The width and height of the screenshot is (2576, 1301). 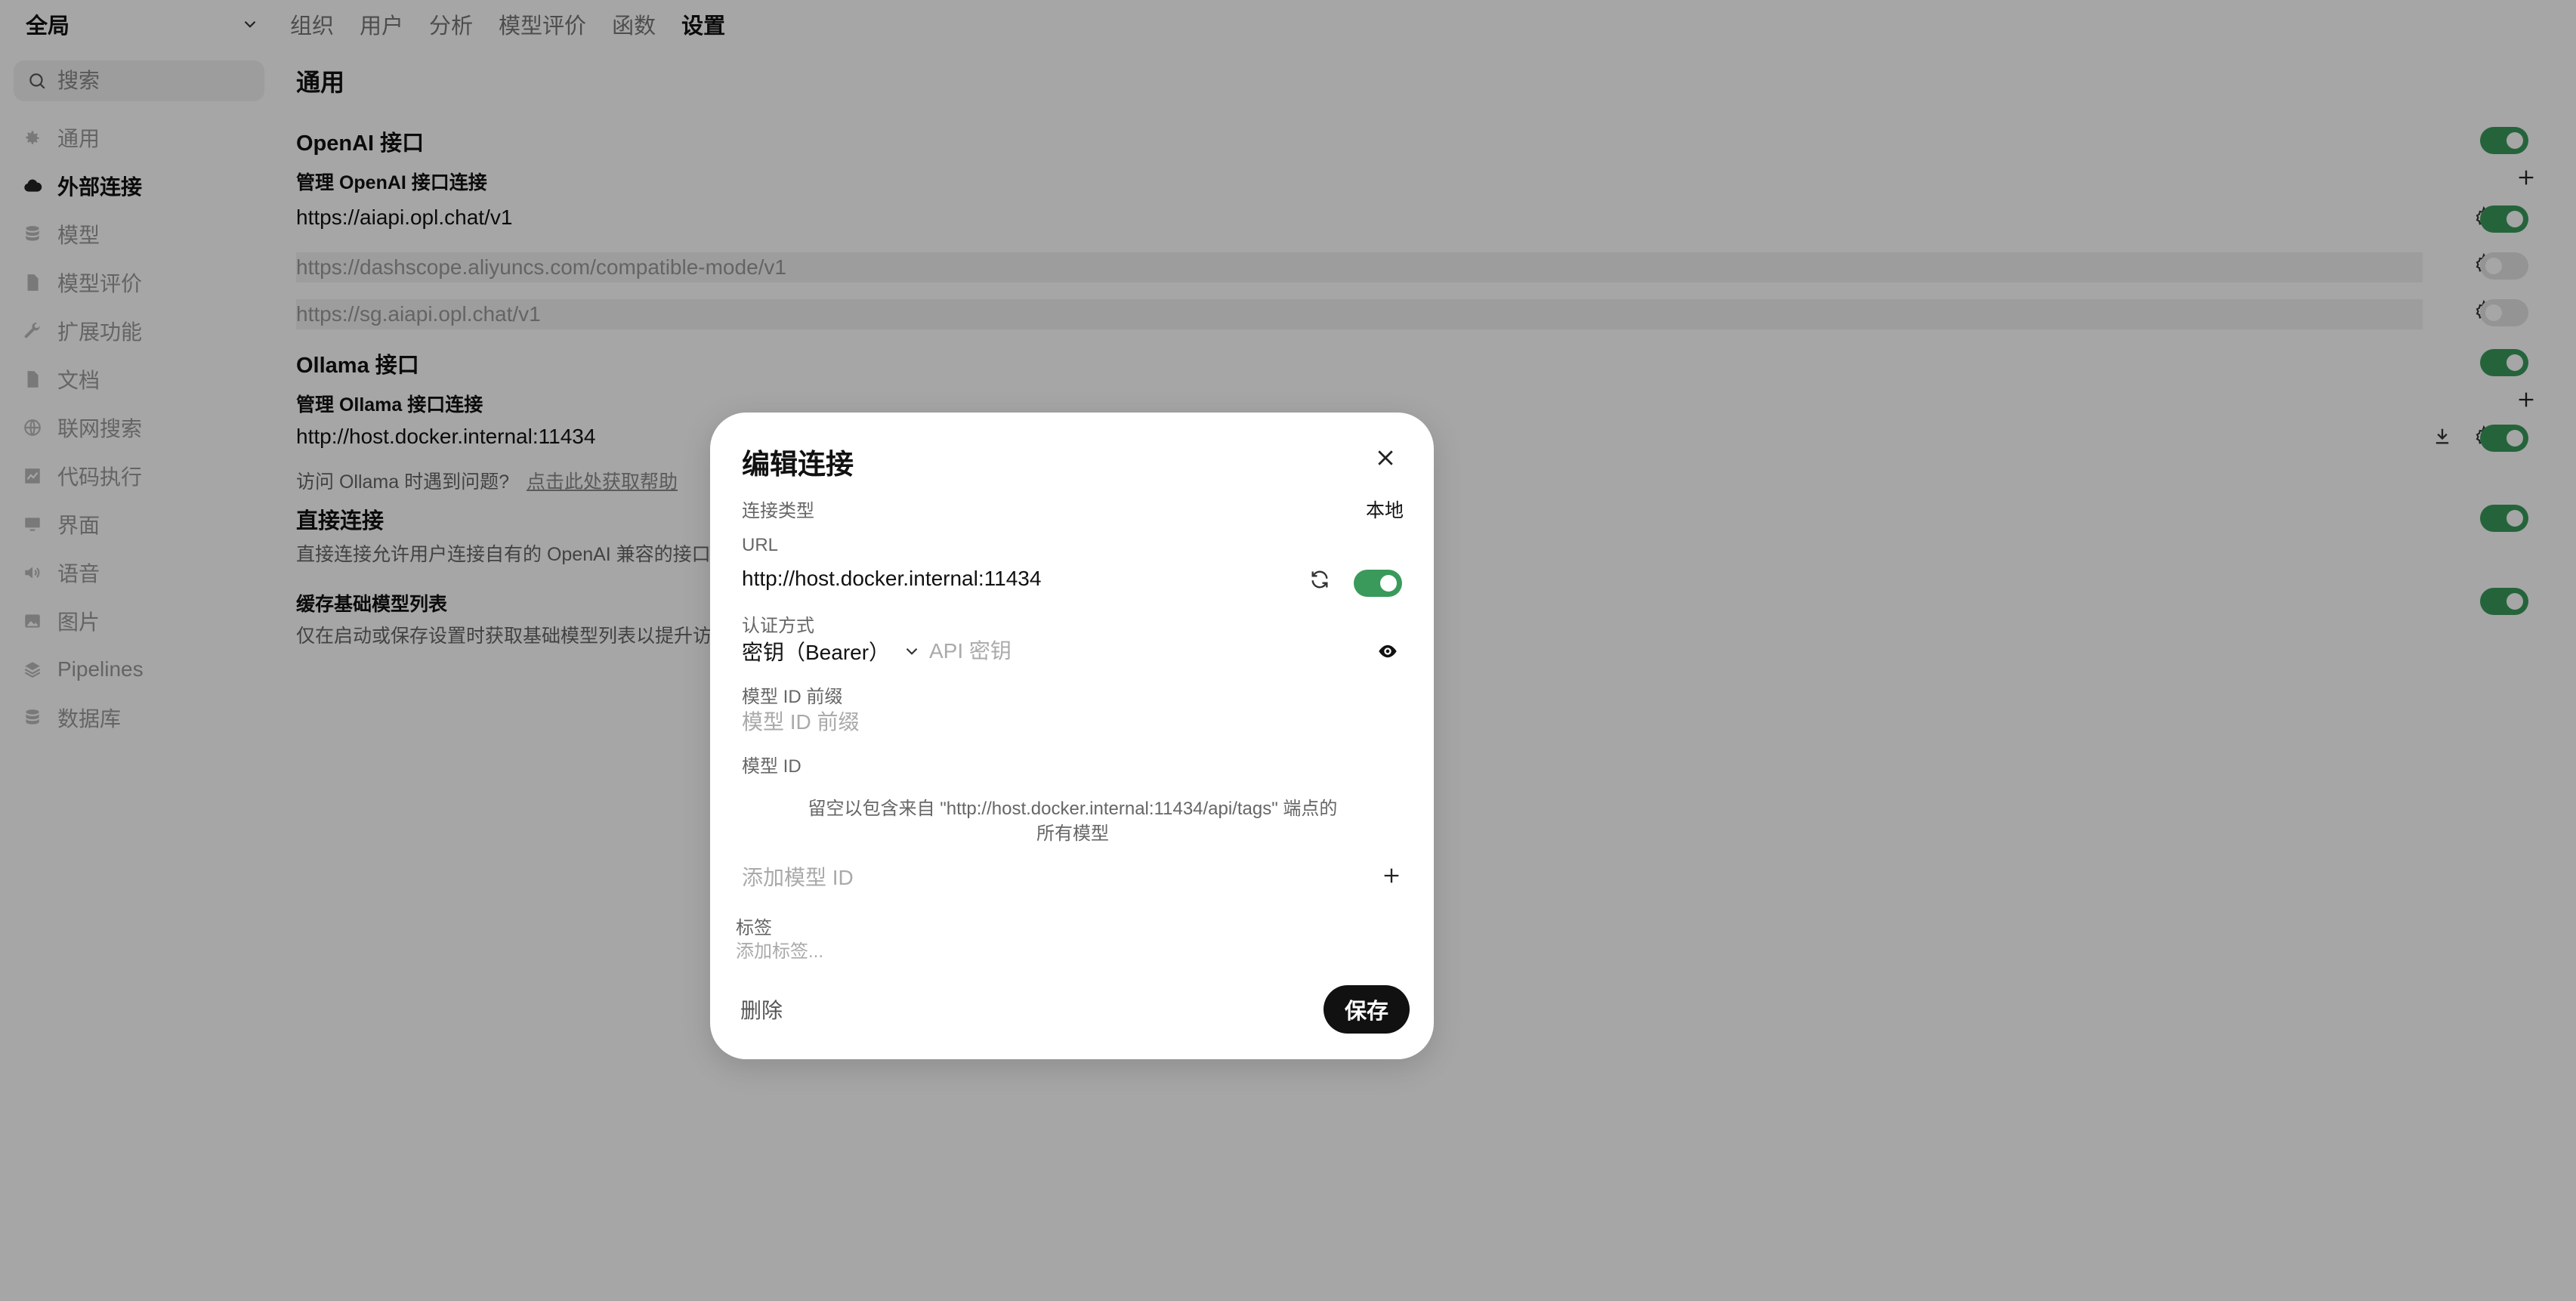 I want to click on model-prefix-input, so click(x=1051, y=722).